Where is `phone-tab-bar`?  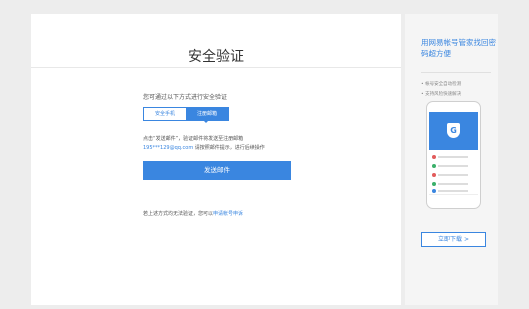 phone-tab-bar is located at coordinates (453, 197).